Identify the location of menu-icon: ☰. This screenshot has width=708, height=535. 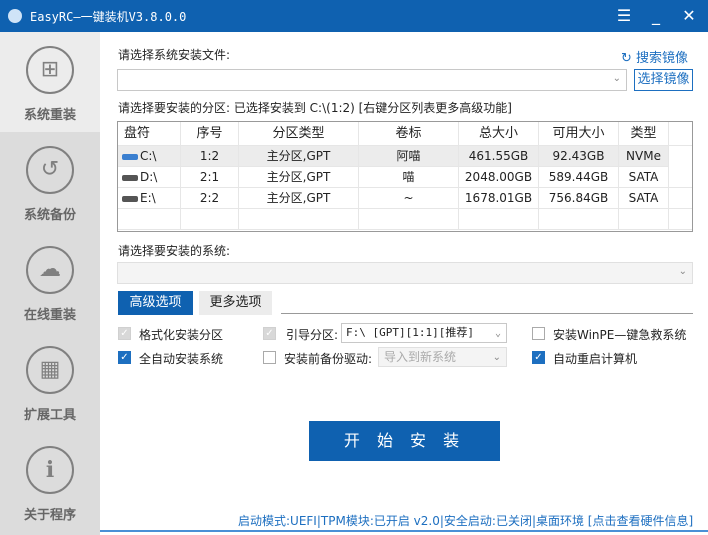
(624, 16).